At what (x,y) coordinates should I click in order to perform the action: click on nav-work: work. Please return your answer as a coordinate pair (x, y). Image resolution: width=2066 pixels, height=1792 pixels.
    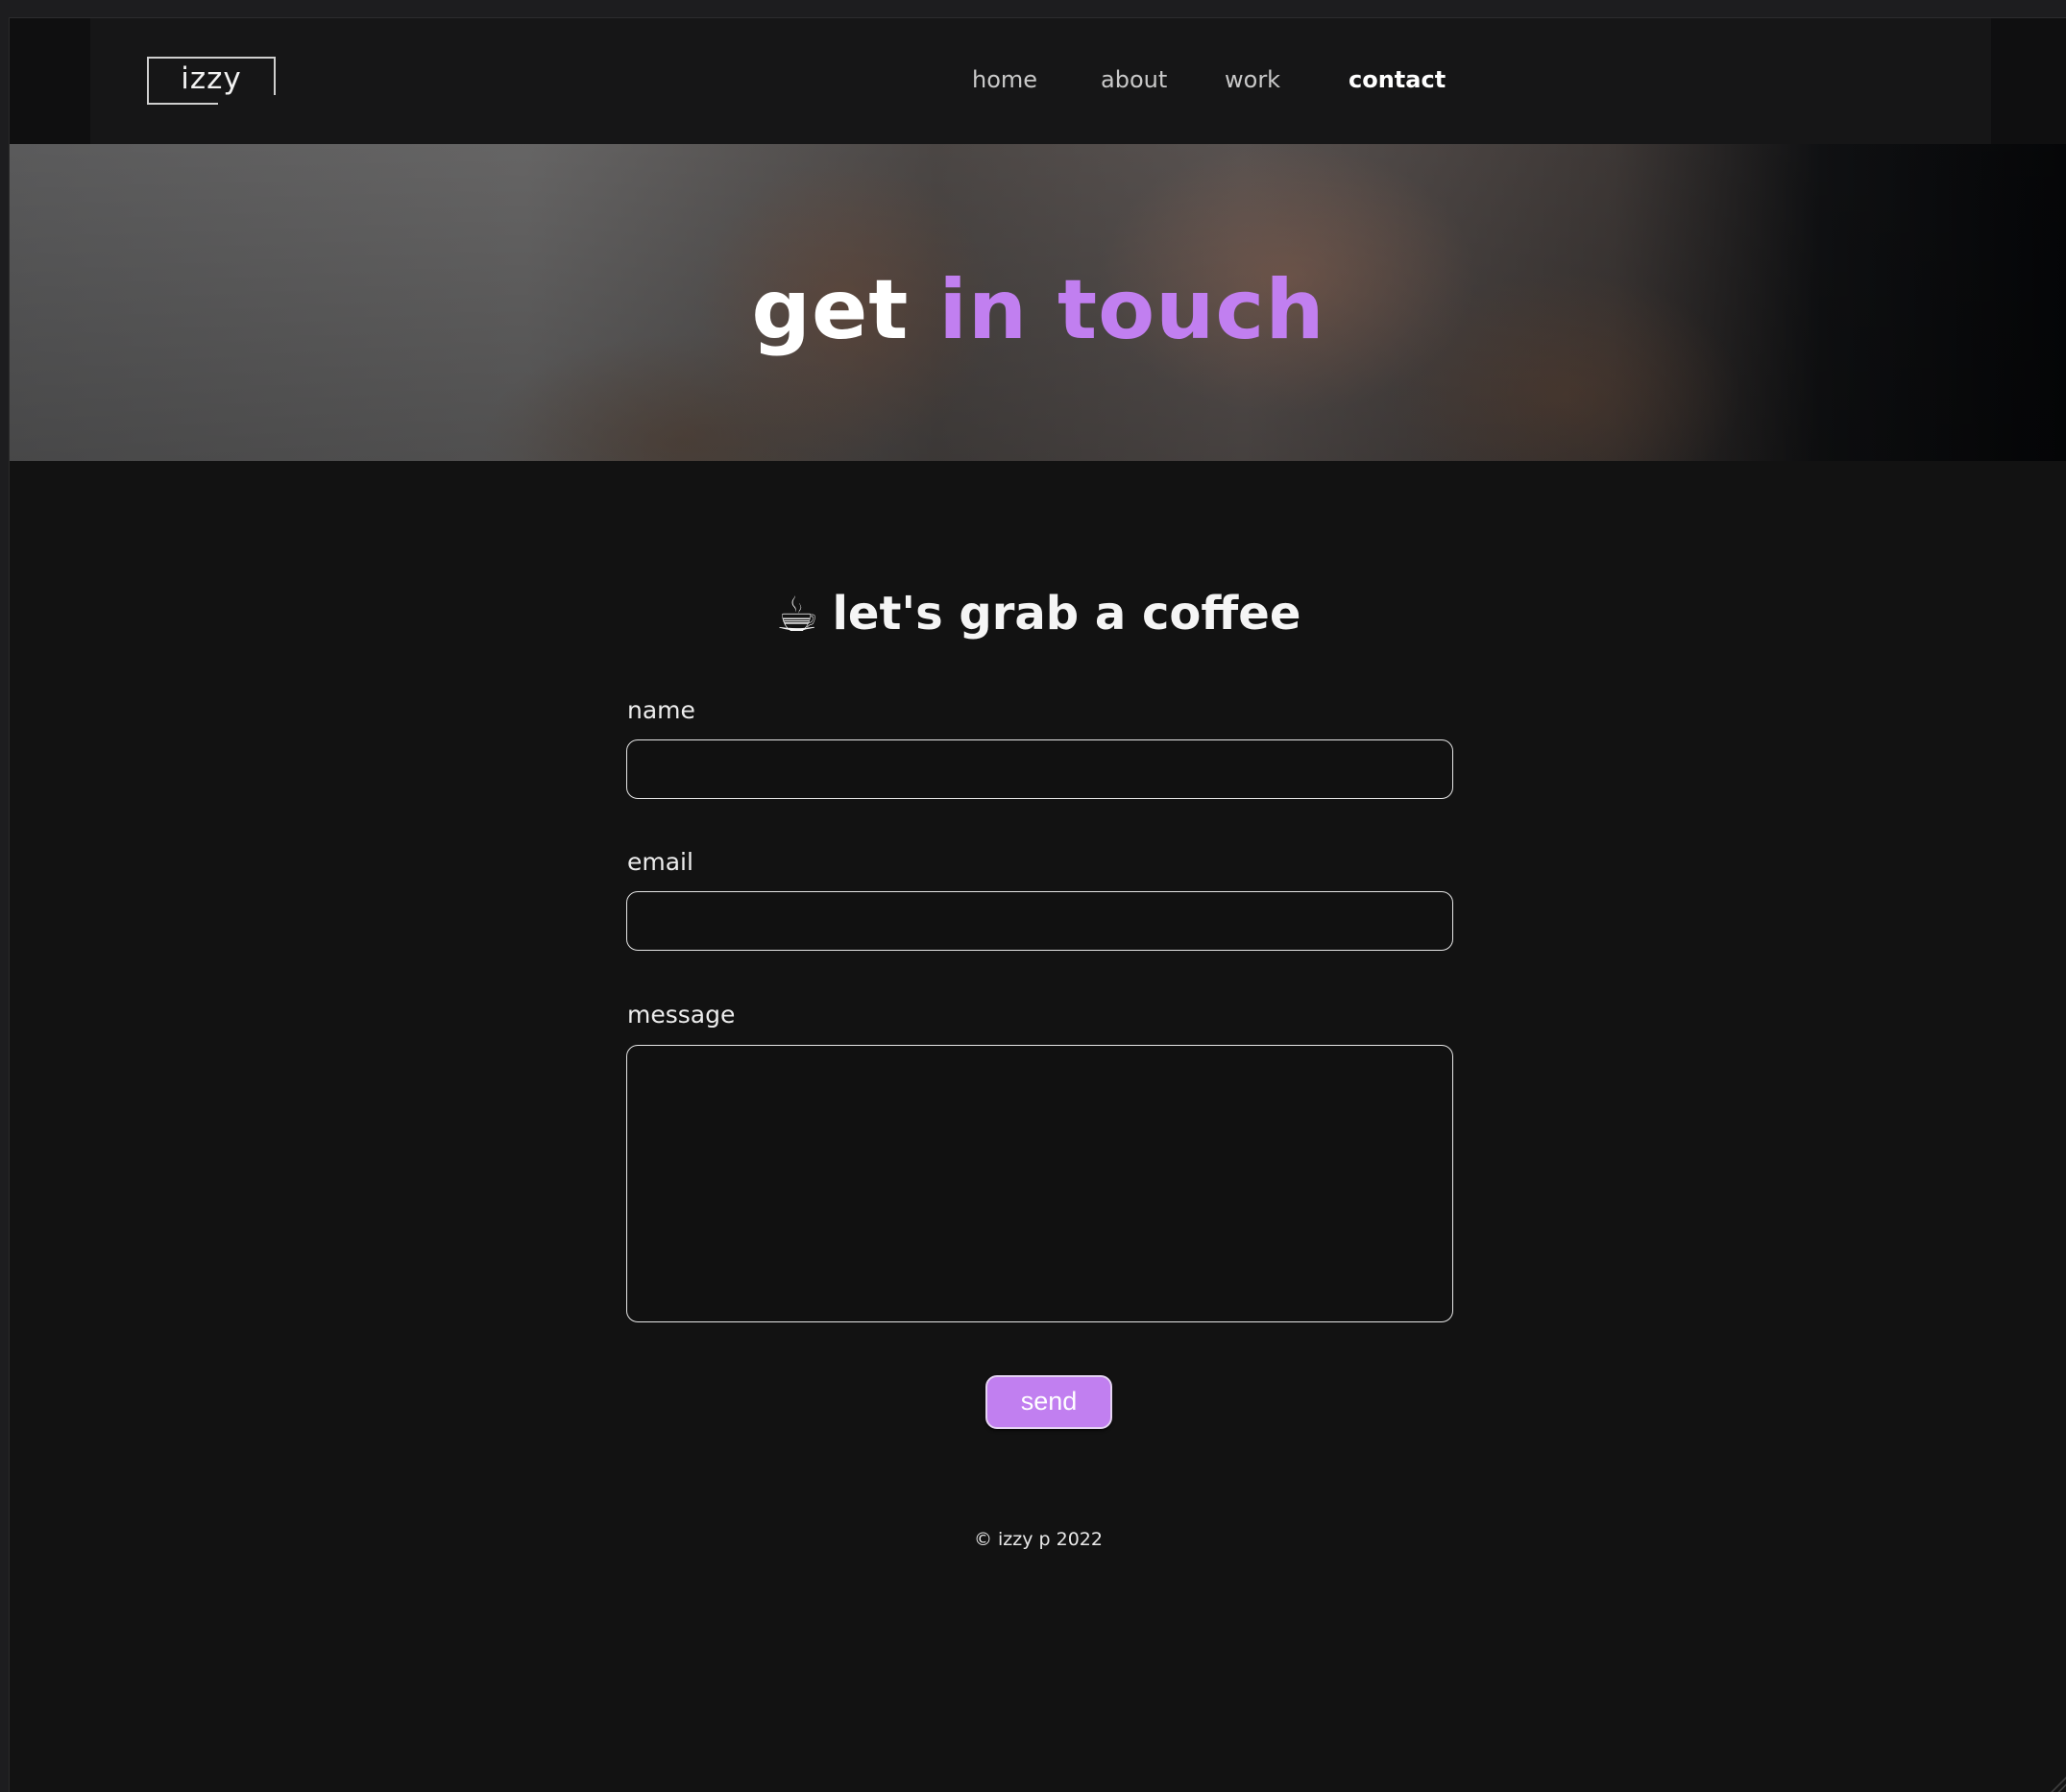
    Looking at the image, I should click on (1252, 80).